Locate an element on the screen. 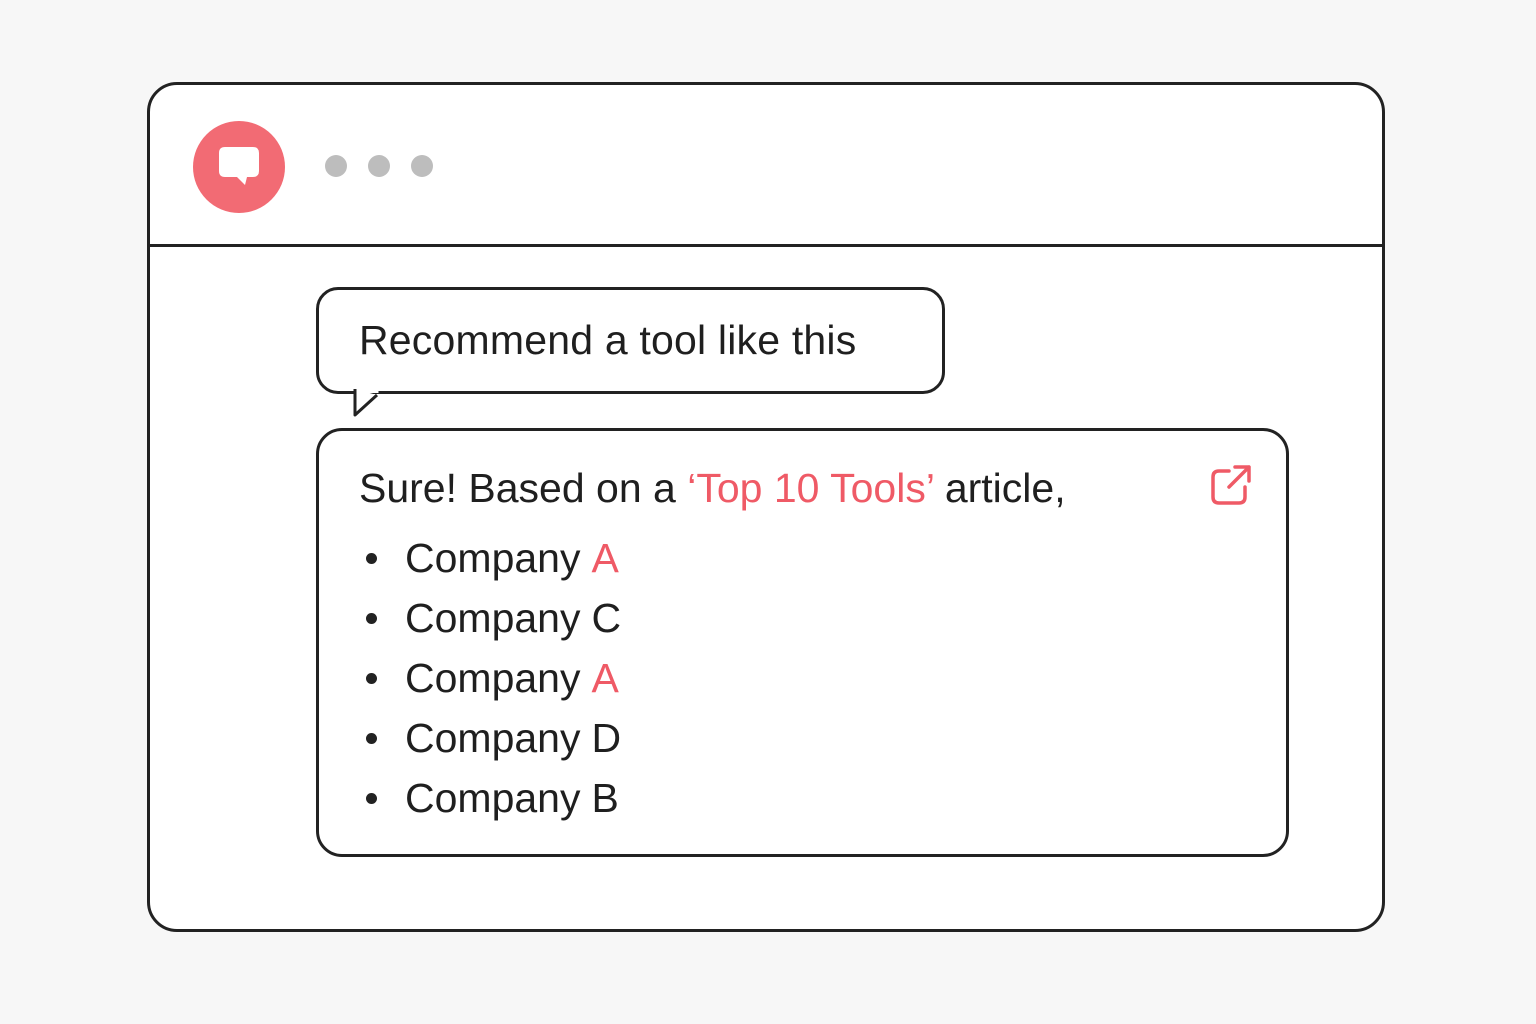 The image size is (1536, 1024). list-item: Company B is located at coordinates (490, 798).